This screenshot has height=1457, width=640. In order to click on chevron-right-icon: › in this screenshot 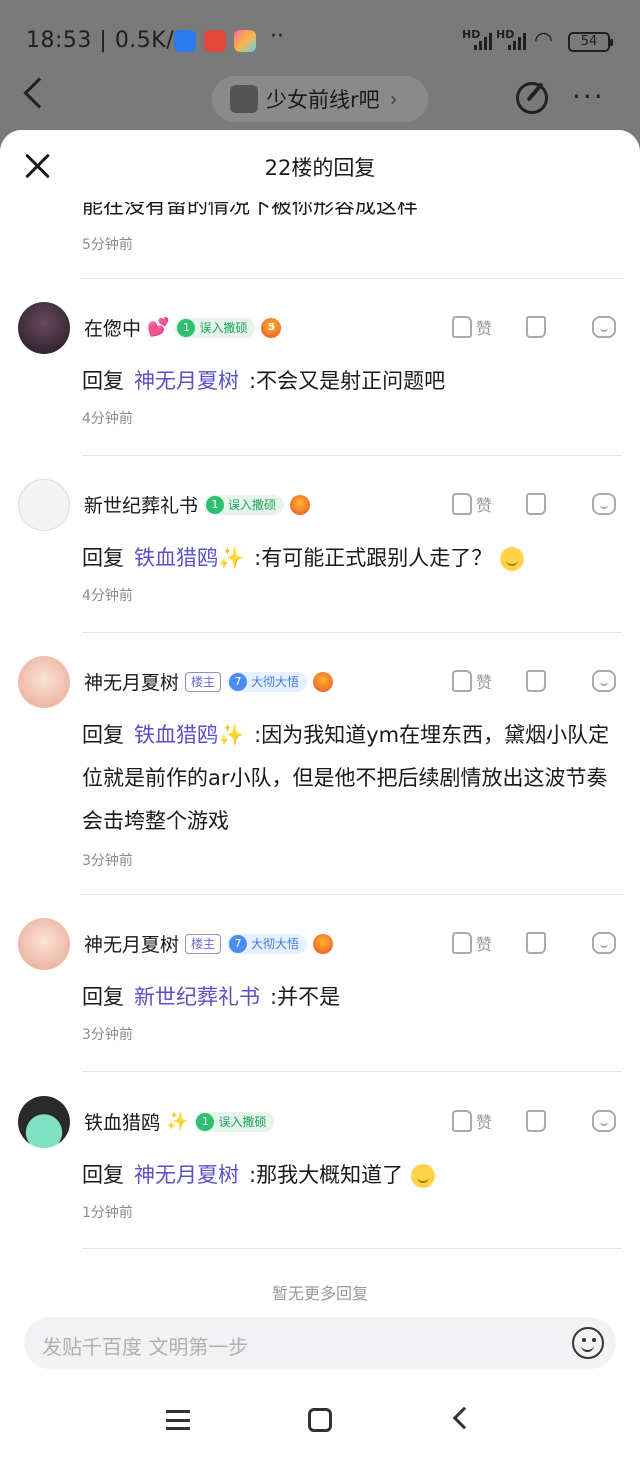, I will do `click(393, 99)`.